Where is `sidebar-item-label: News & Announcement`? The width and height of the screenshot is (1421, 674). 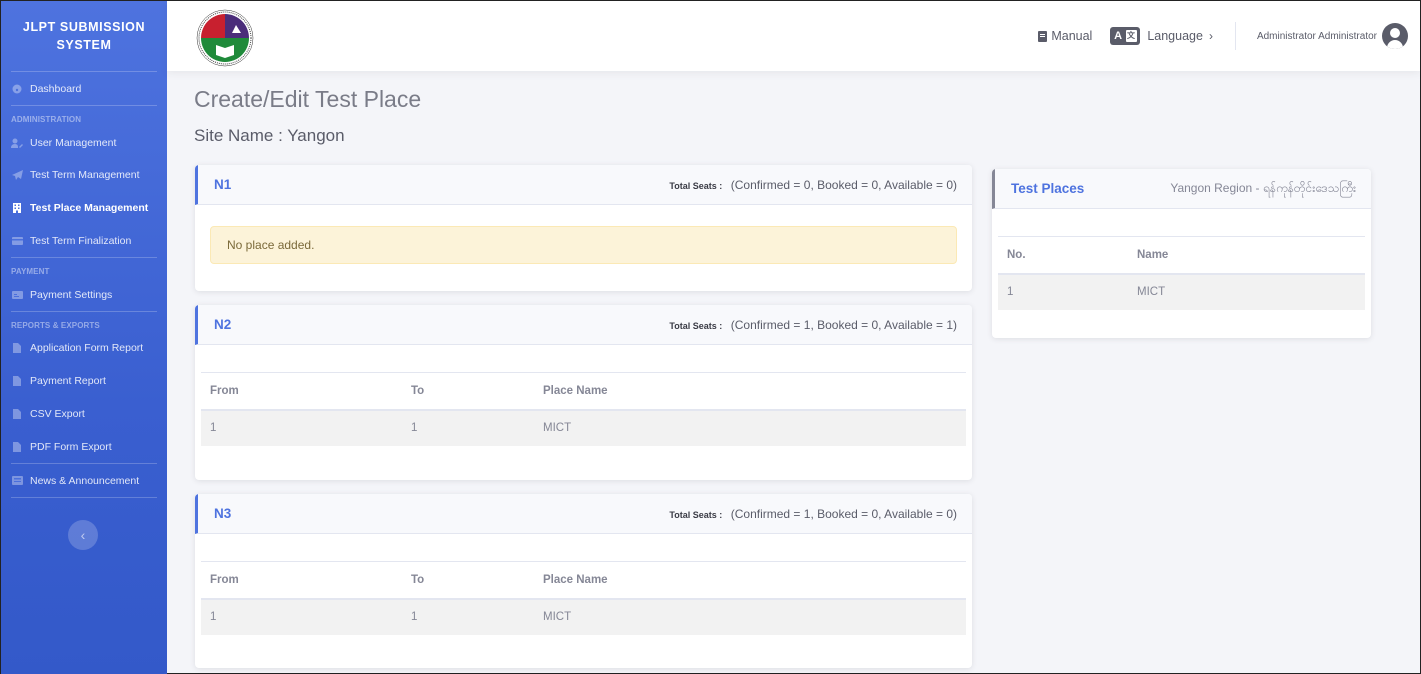 sidebar-item-label: News & Announcement is located at coordinates (85, 480).